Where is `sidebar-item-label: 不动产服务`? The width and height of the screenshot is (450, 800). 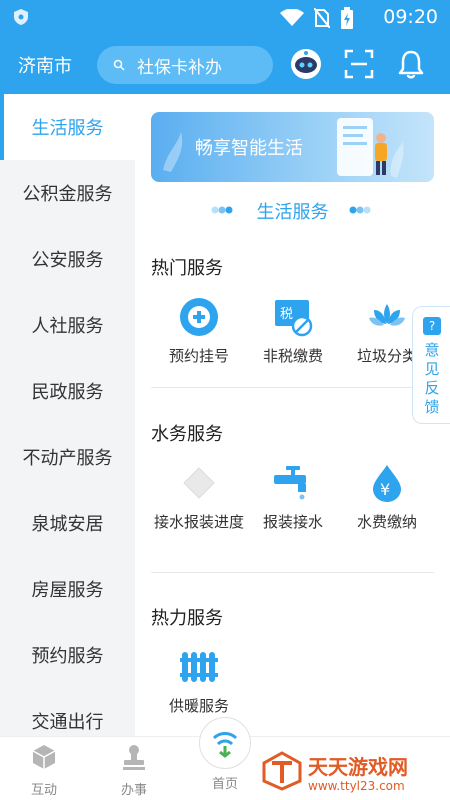
sidebar-item-label: 不动产服务 is located at coordinates (67, 458).